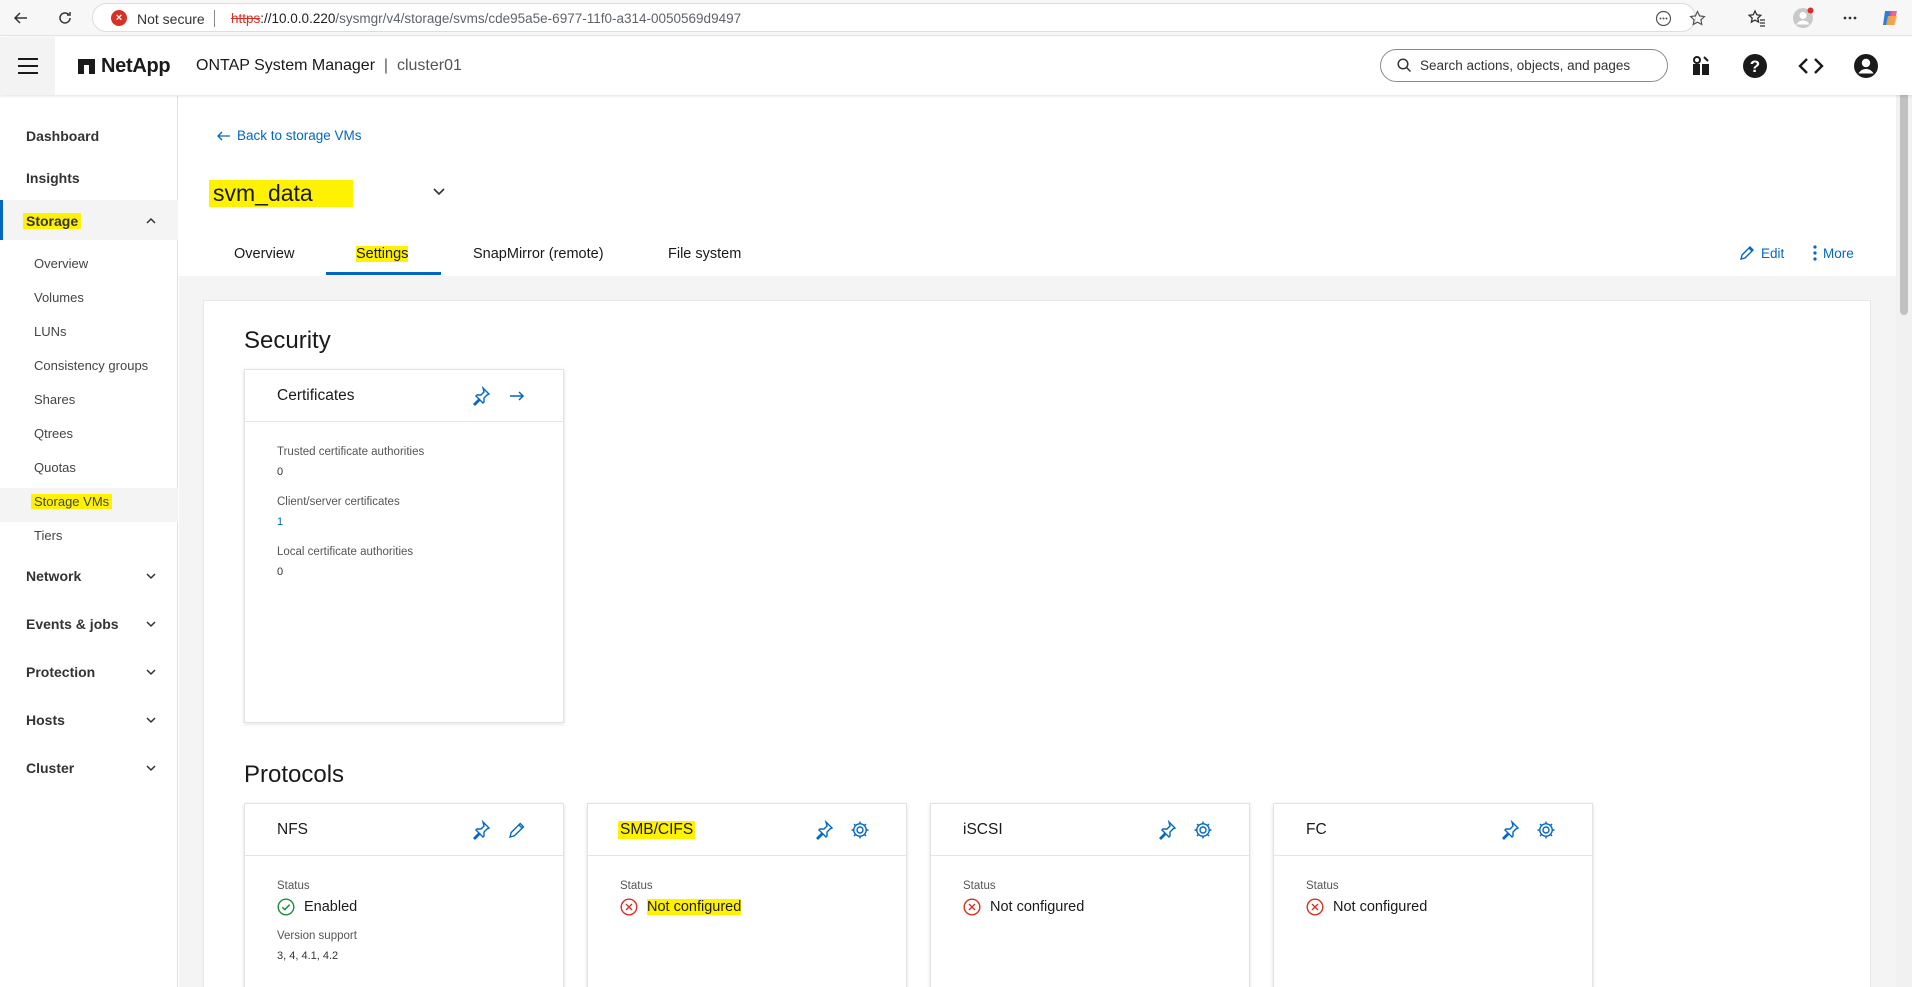 This screenshot has width=1912, height=987. Describe the element at coordinates (280, 522) in the screenshot. I see `client-server-cert-value: 1` at that location.